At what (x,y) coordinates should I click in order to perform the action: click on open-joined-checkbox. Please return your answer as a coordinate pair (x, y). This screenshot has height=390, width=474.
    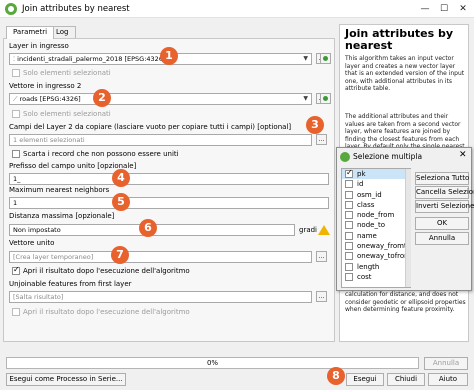
    Looking at the image, I should click on (16, 270).